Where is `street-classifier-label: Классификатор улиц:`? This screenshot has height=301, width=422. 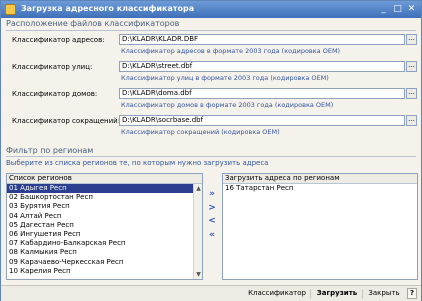
street-classifier-label: Классификатор улиц: is located at coordinates (52, 67).